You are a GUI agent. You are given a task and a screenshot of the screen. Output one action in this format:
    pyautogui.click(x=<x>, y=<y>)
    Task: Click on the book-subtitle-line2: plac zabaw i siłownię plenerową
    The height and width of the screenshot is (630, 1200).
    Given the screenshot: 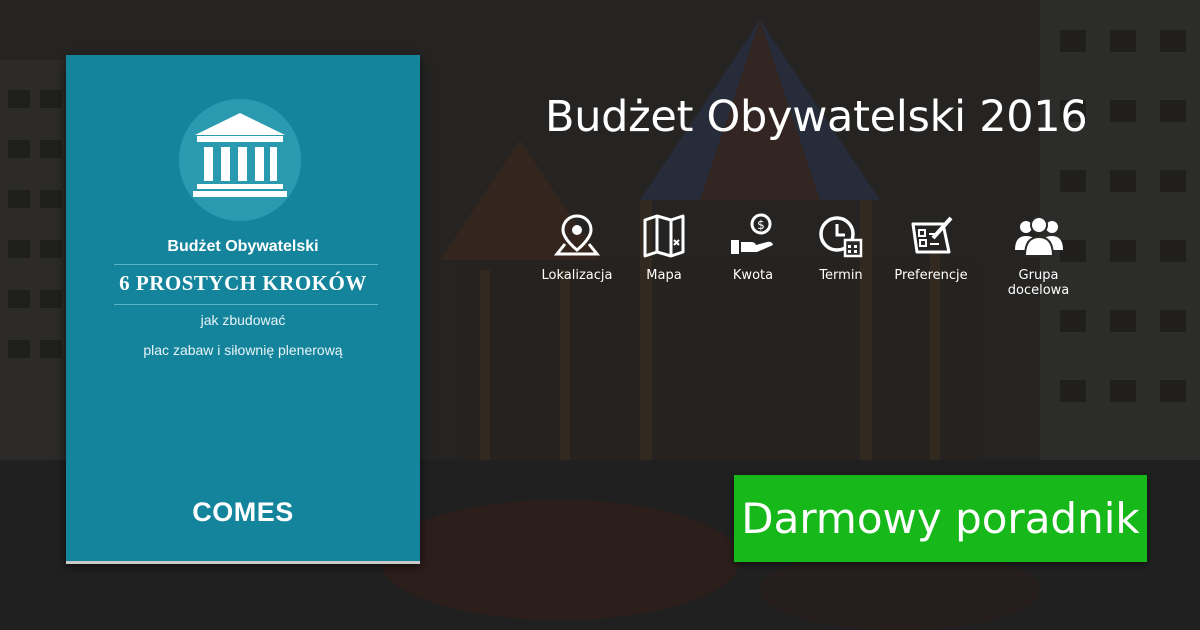 What is the action you would take?
    pyautogui.click(x=243, y=350)
    